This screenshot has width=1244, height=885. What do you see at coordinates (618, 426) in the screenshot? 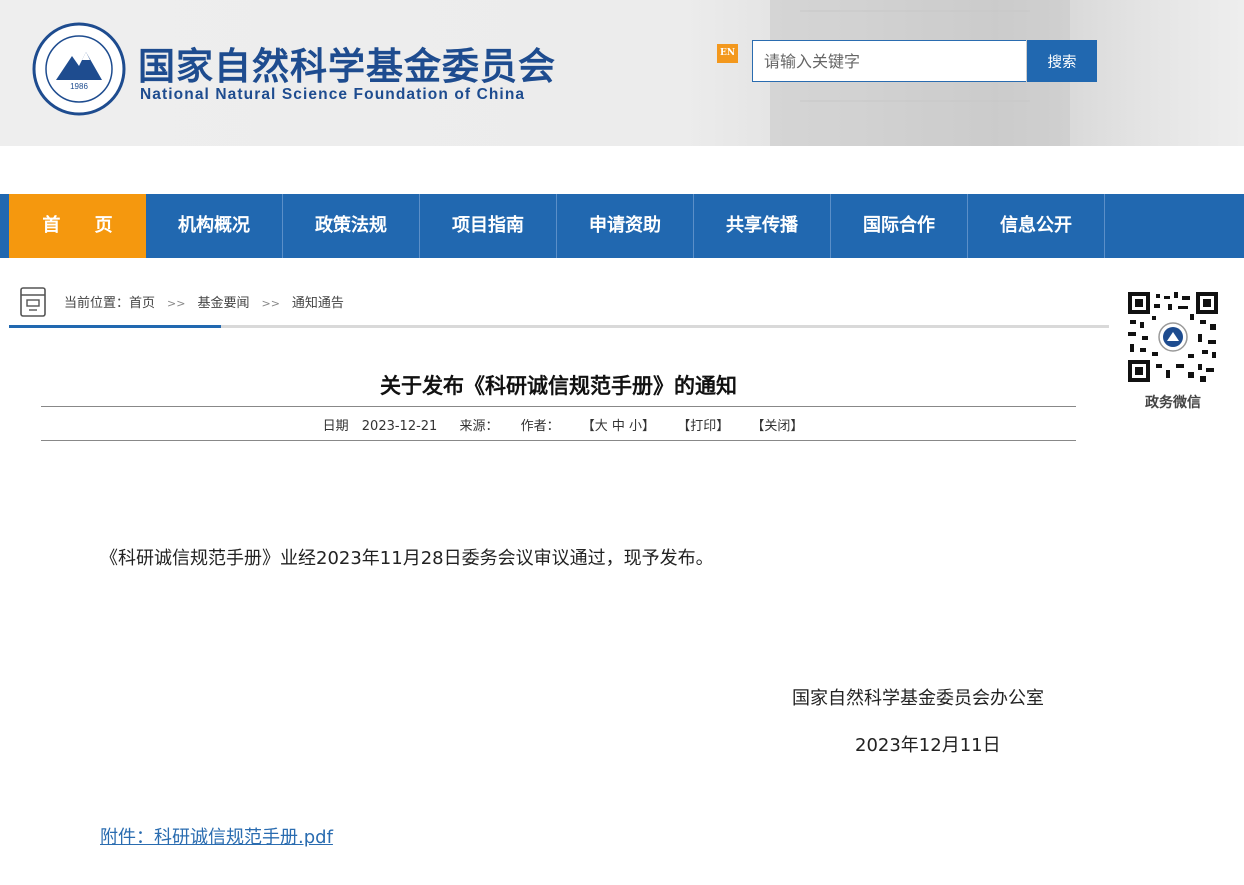
I see `font-size-control: 【大 中 小】` at bounding box center [618, 426].